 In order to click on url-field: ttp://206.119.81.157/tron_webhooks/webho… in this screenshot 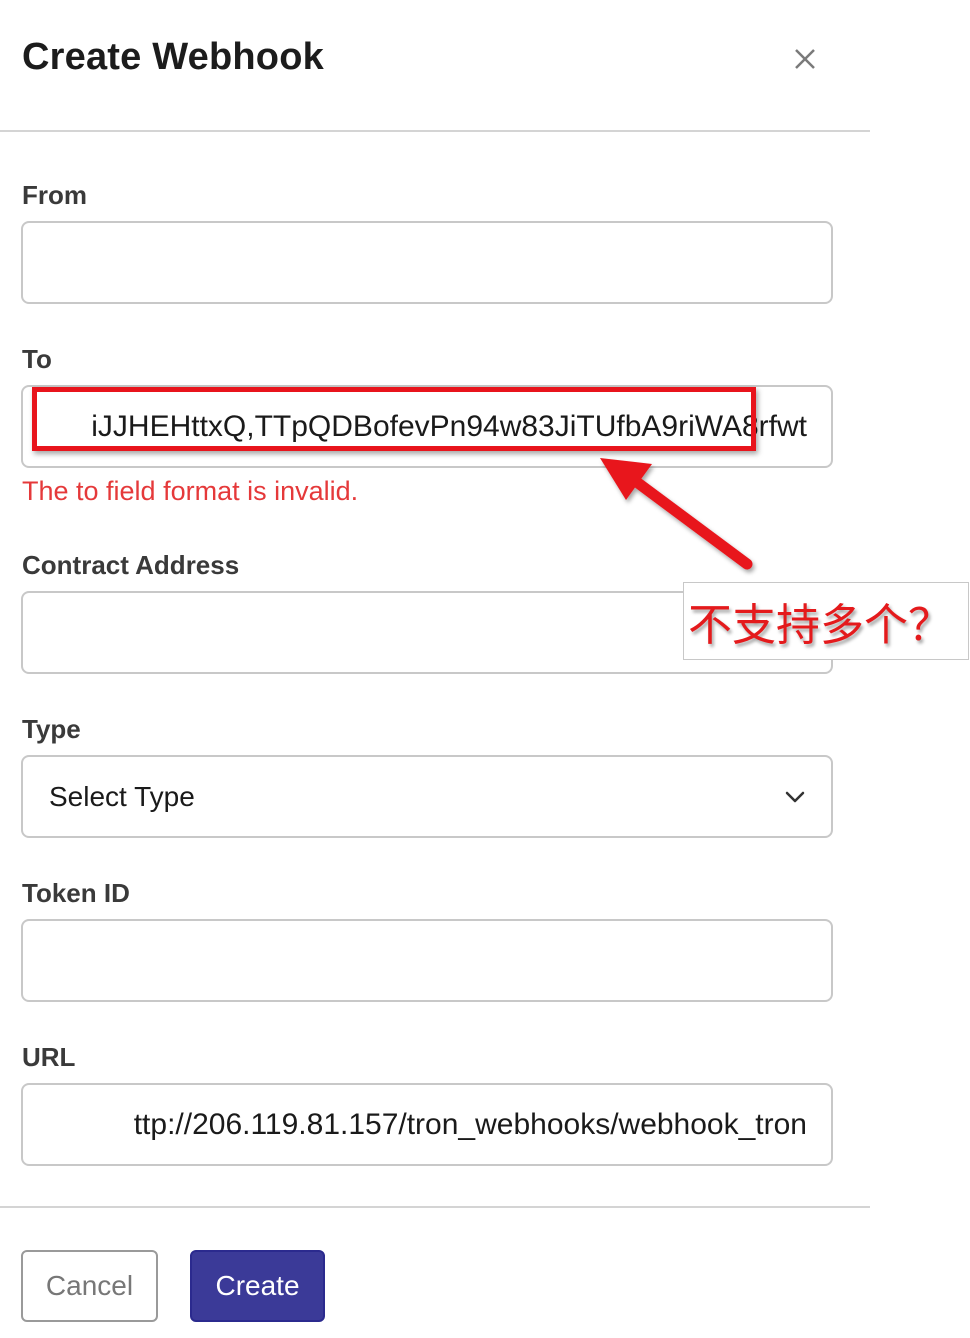, I will do `click(427, 1124)`.